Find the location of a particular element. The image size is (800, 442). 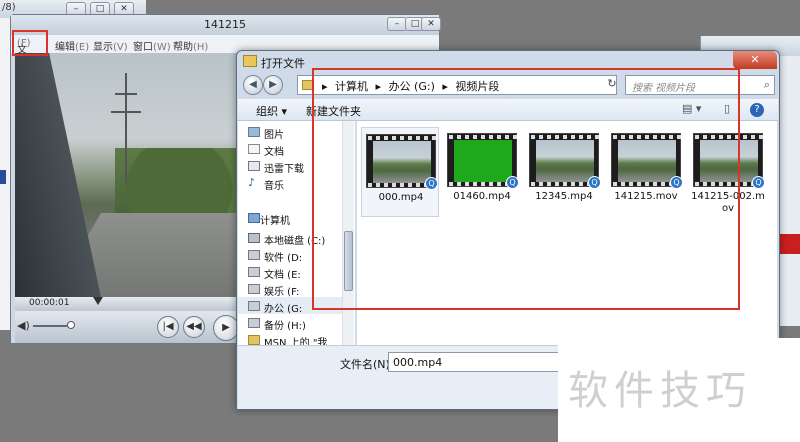

computer-icon is located at coordinates (254, 218).